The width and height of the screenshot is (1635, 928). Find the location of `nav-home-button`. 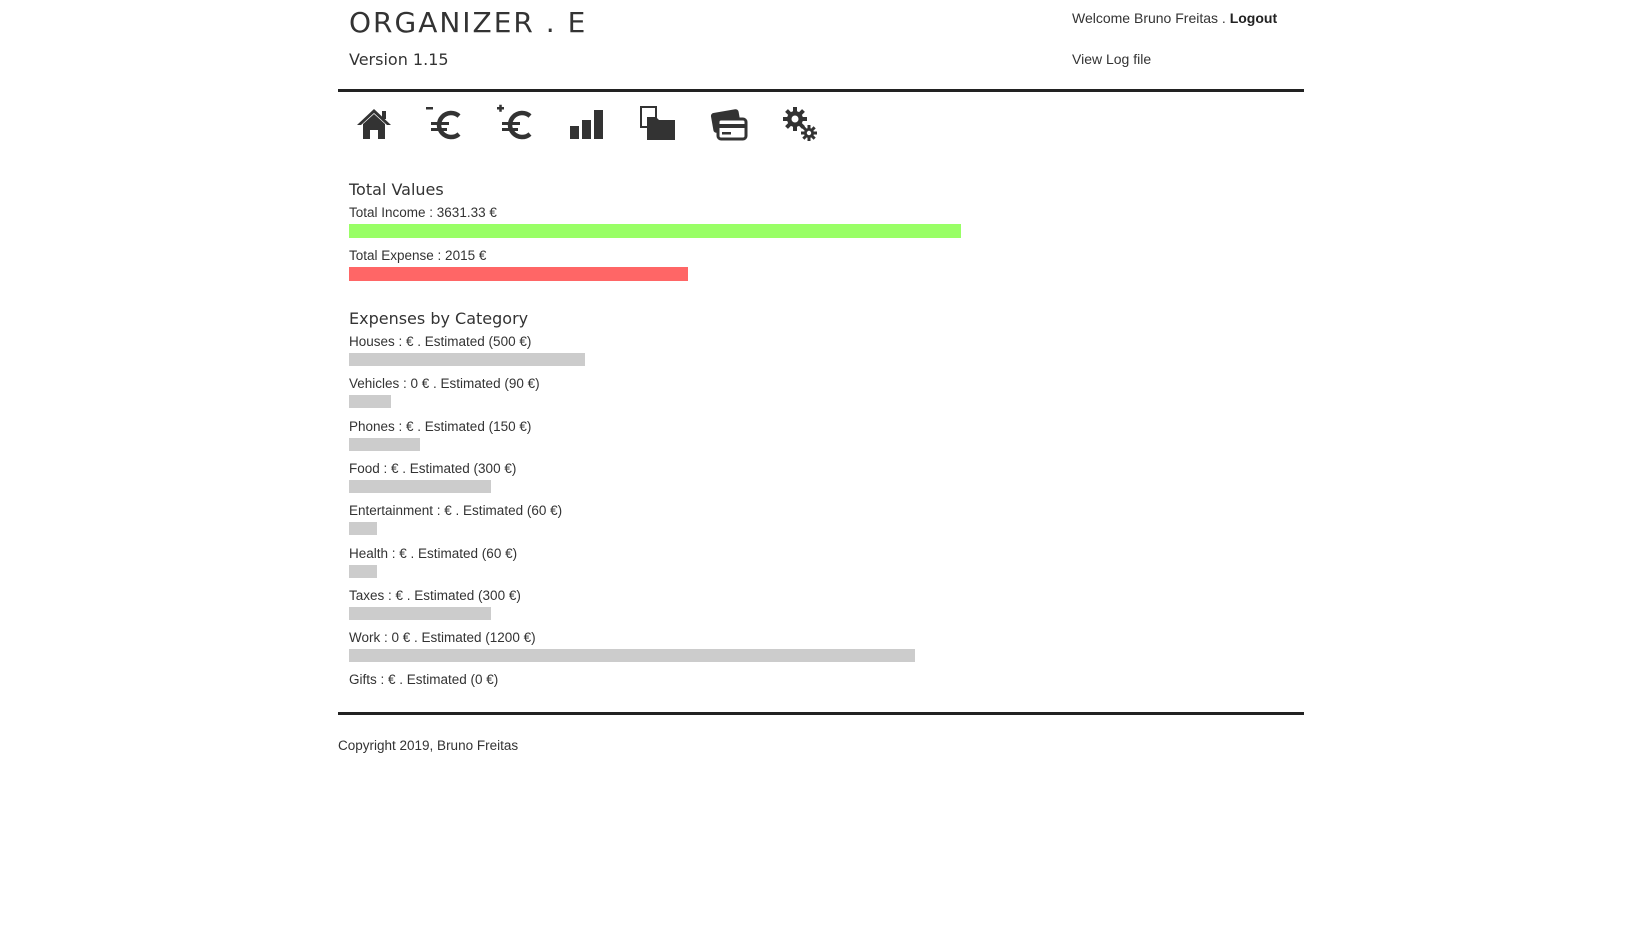

nav-home-button is located at coordinates (374, 124).